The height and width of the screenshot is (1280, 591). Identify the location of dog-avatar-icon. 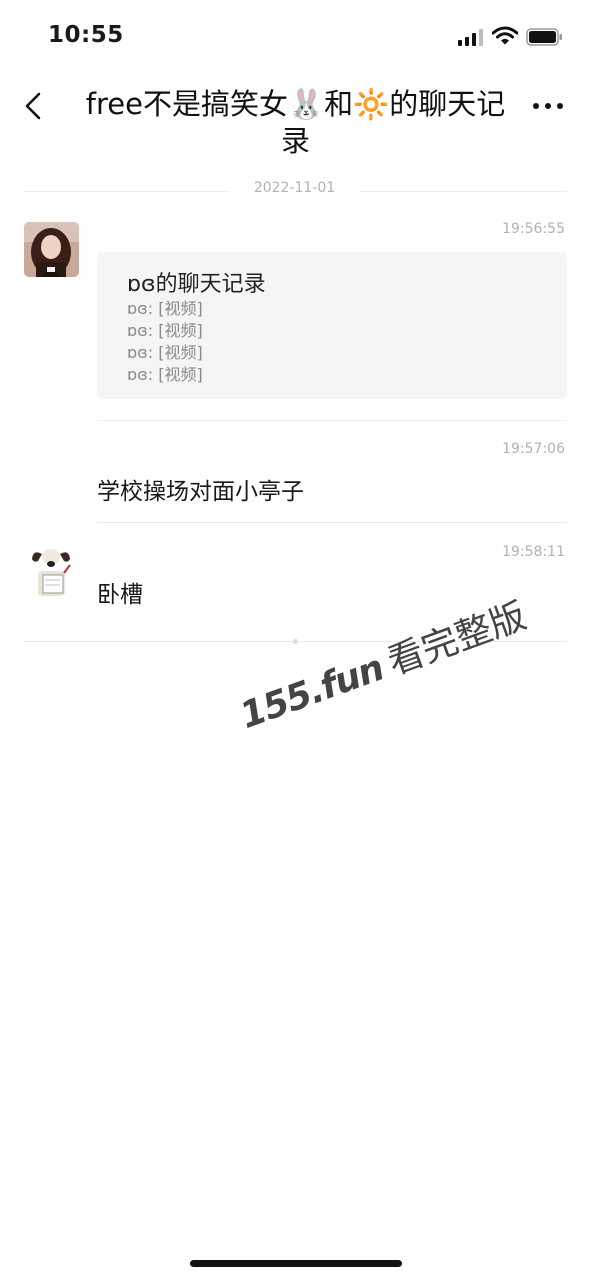
(51, 572).